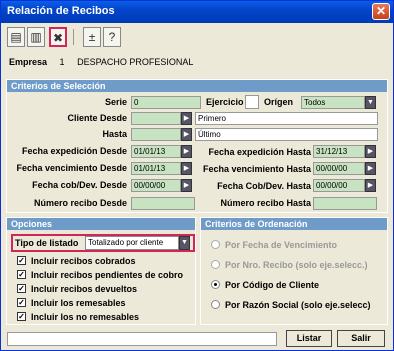 Image resolution: width=394 pixels, height=351 pixels. What do you see at coordinates (21, 288) in the screenshot?
I see `incluir-devueltos-checkbox: ✓` at bounding box center [21, 288].